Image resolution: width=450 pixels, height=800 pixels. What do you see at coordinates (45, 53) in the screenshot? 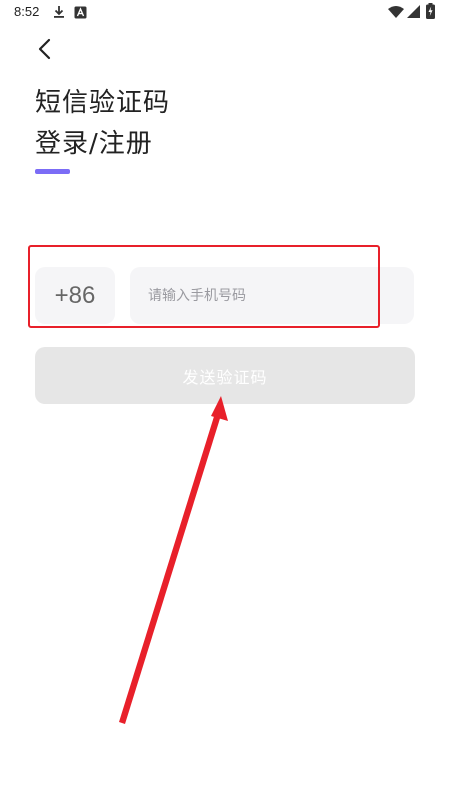
I see `chevron-left-icon` at bounding box center [45, 53].